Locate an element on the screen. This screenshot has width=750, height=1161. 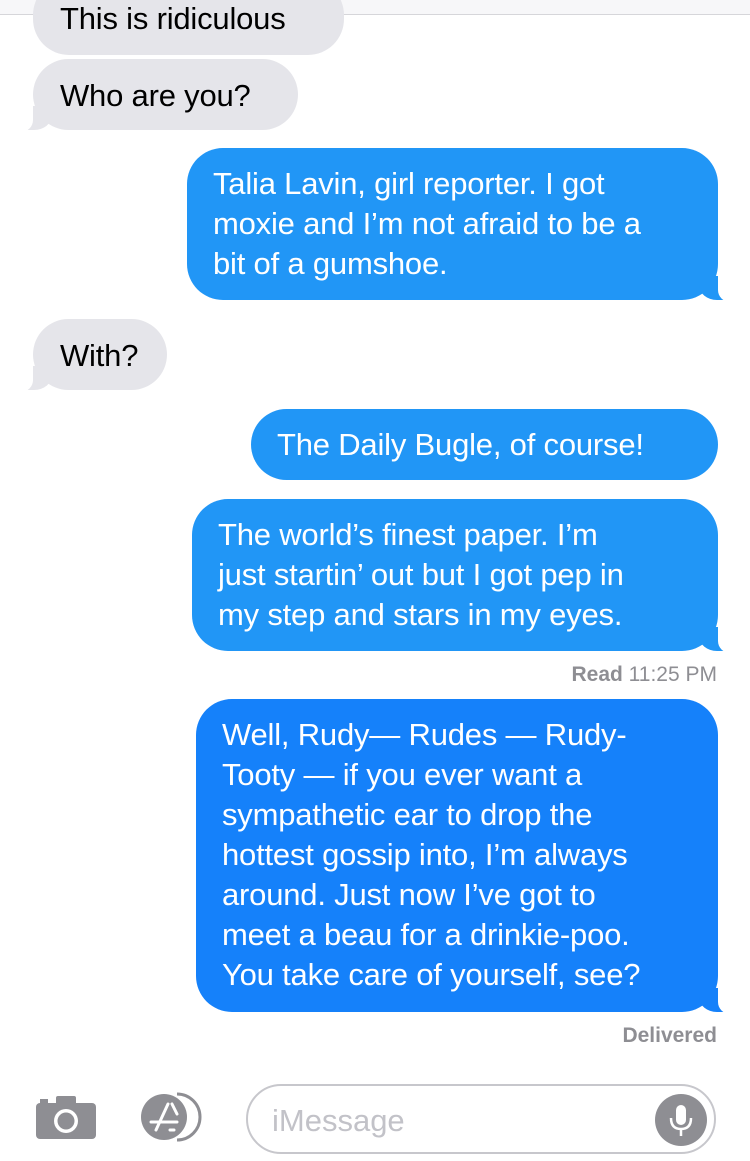
input-bar is located at coordinates (375, 1115).